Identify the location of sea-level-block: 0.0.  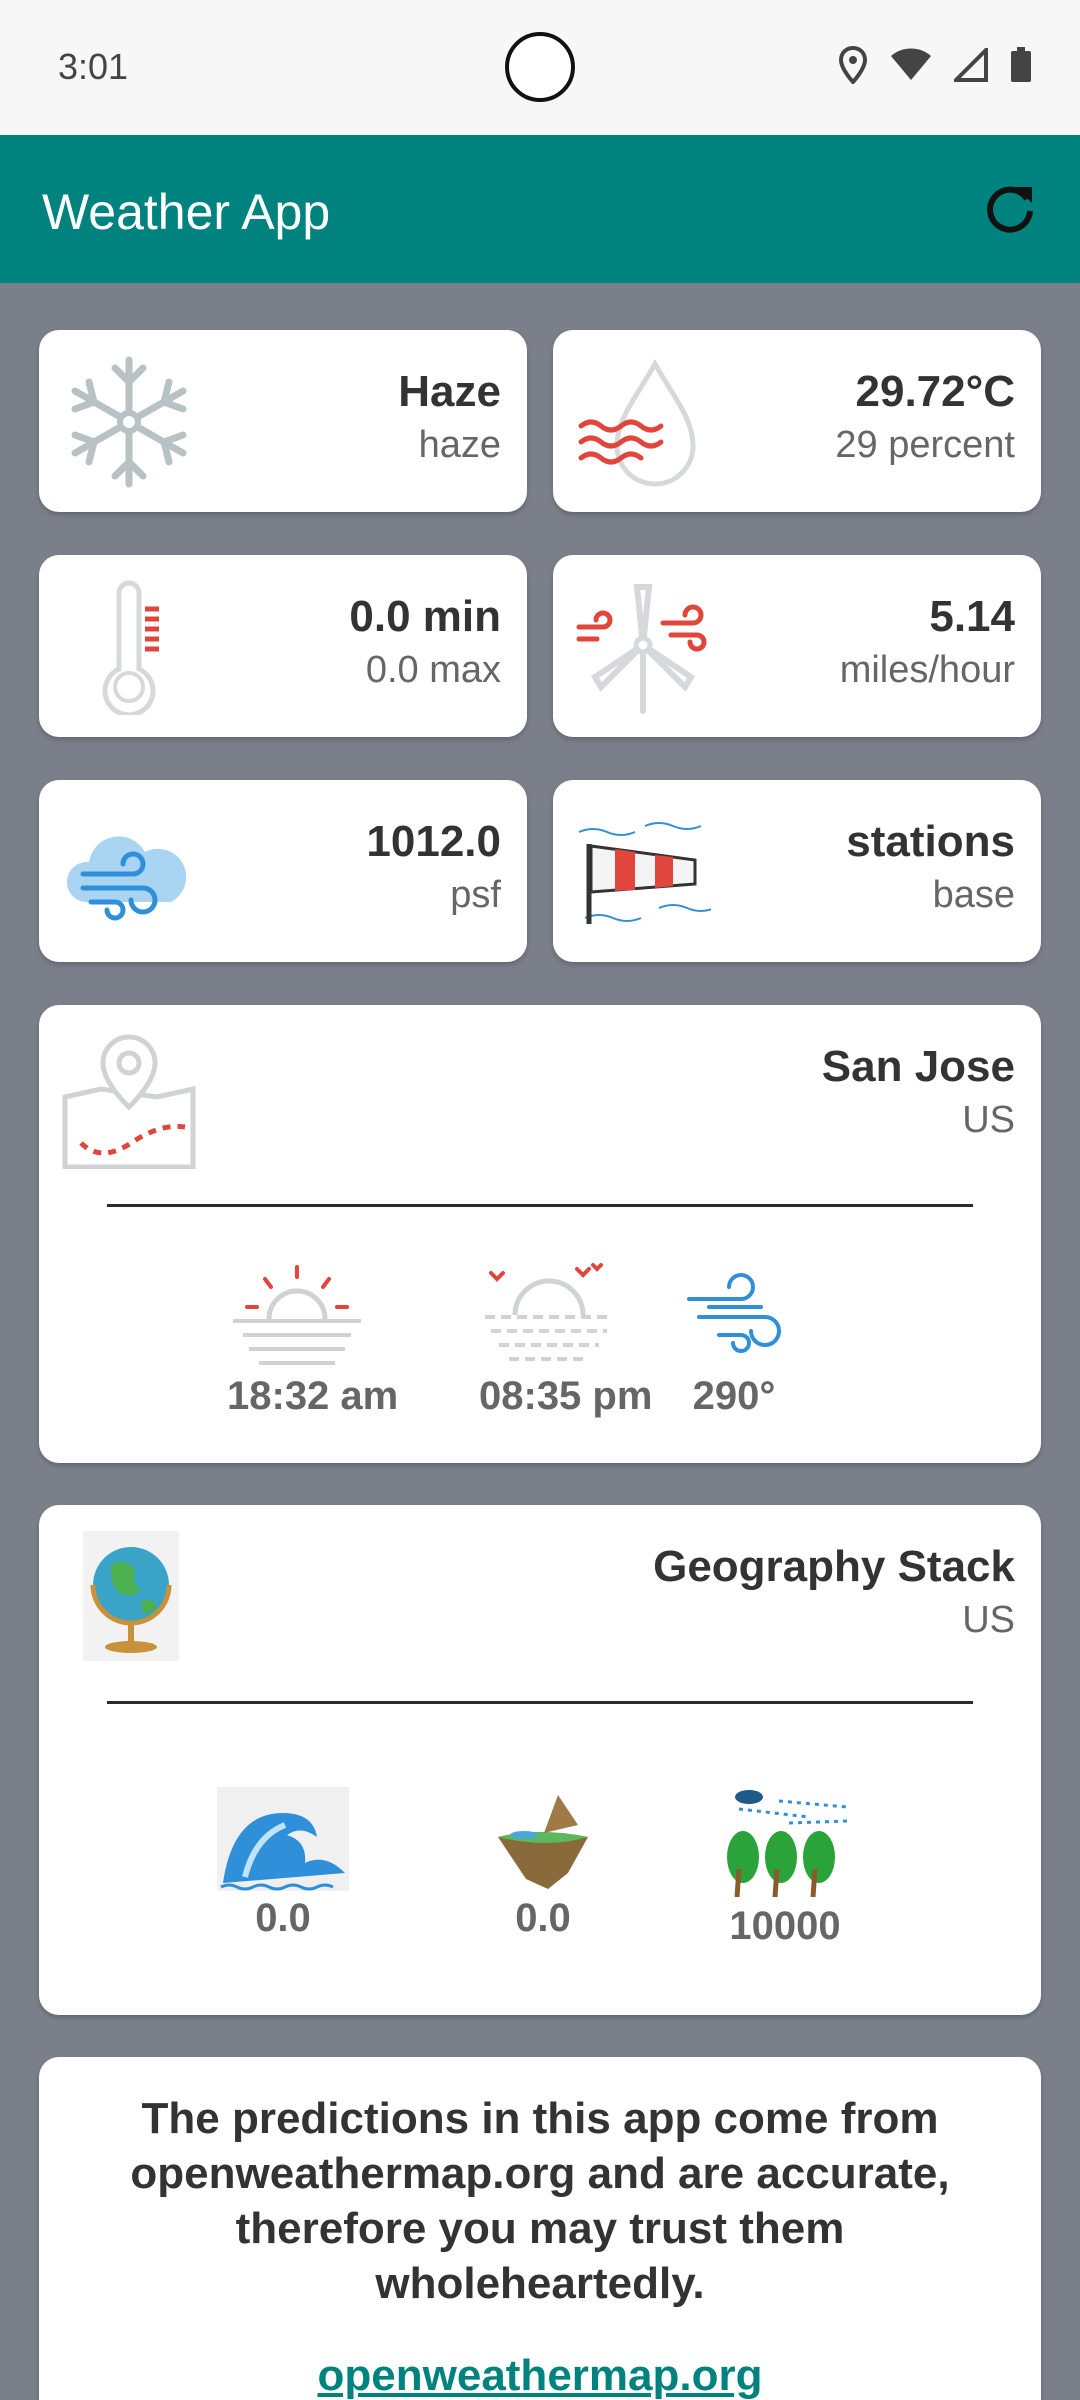
(283, 1864).